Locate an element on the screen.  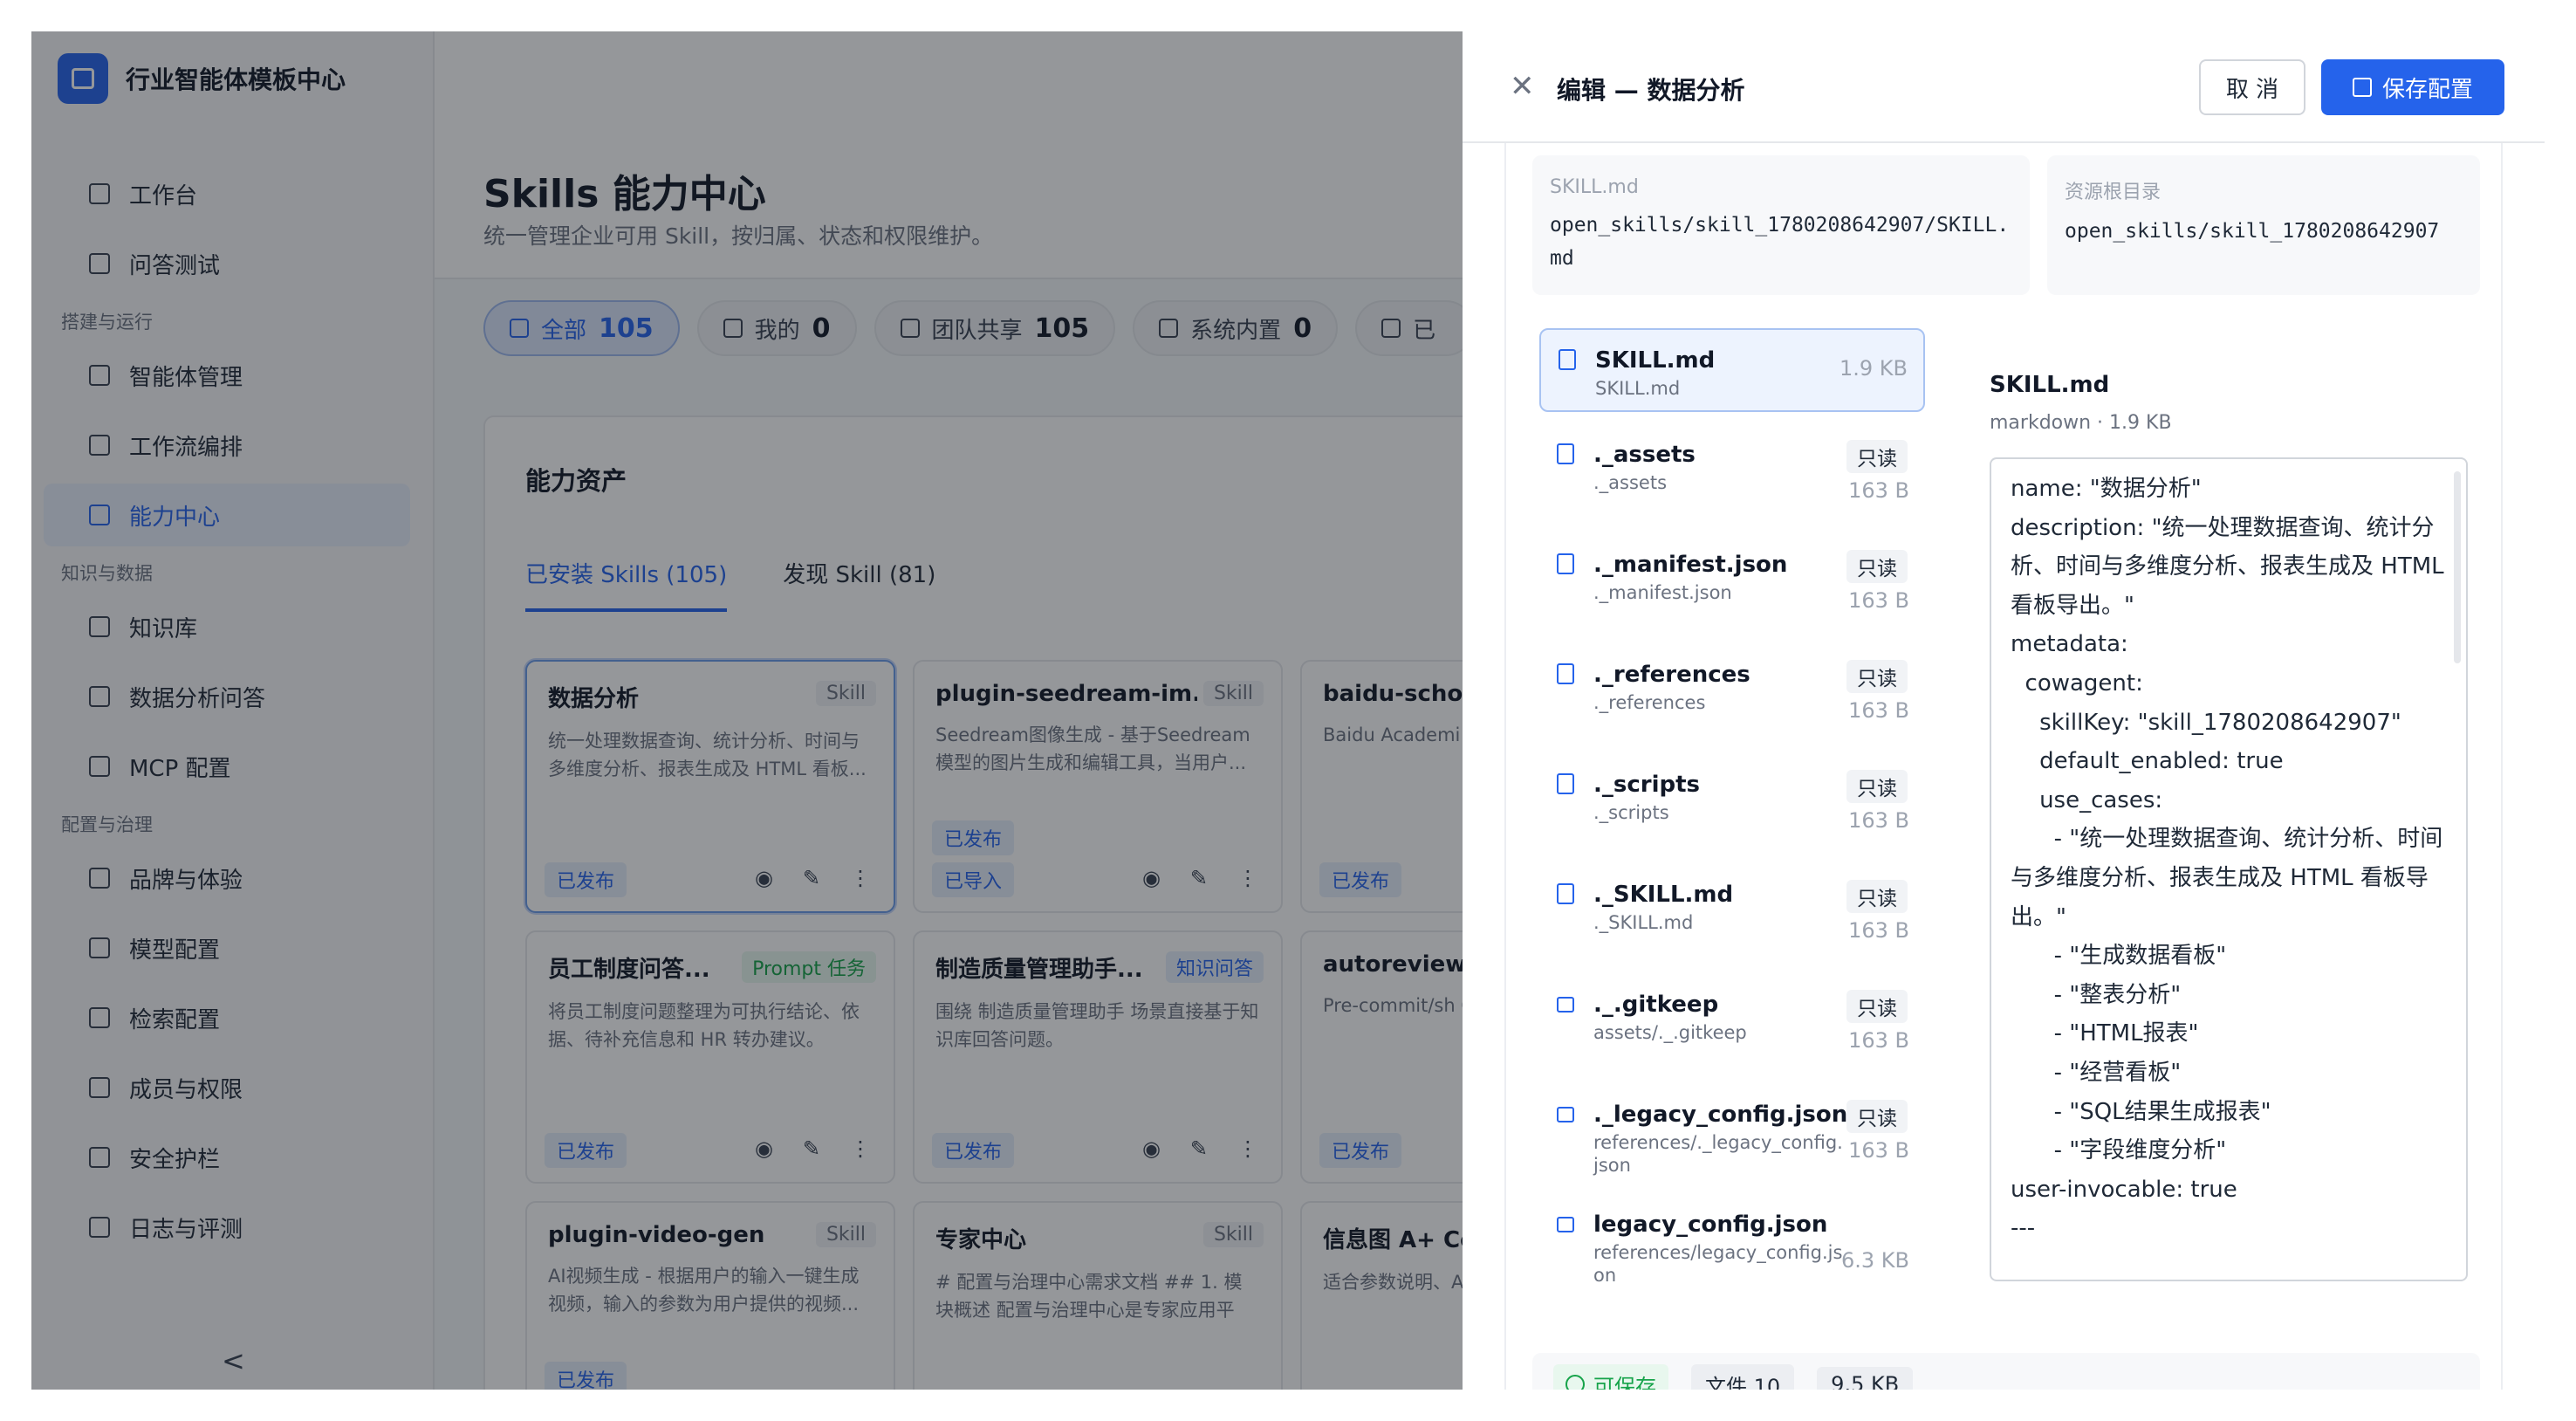
status-bar: 可保存 文件 10 9.5 KB is located at coordinates (2006, 1371).